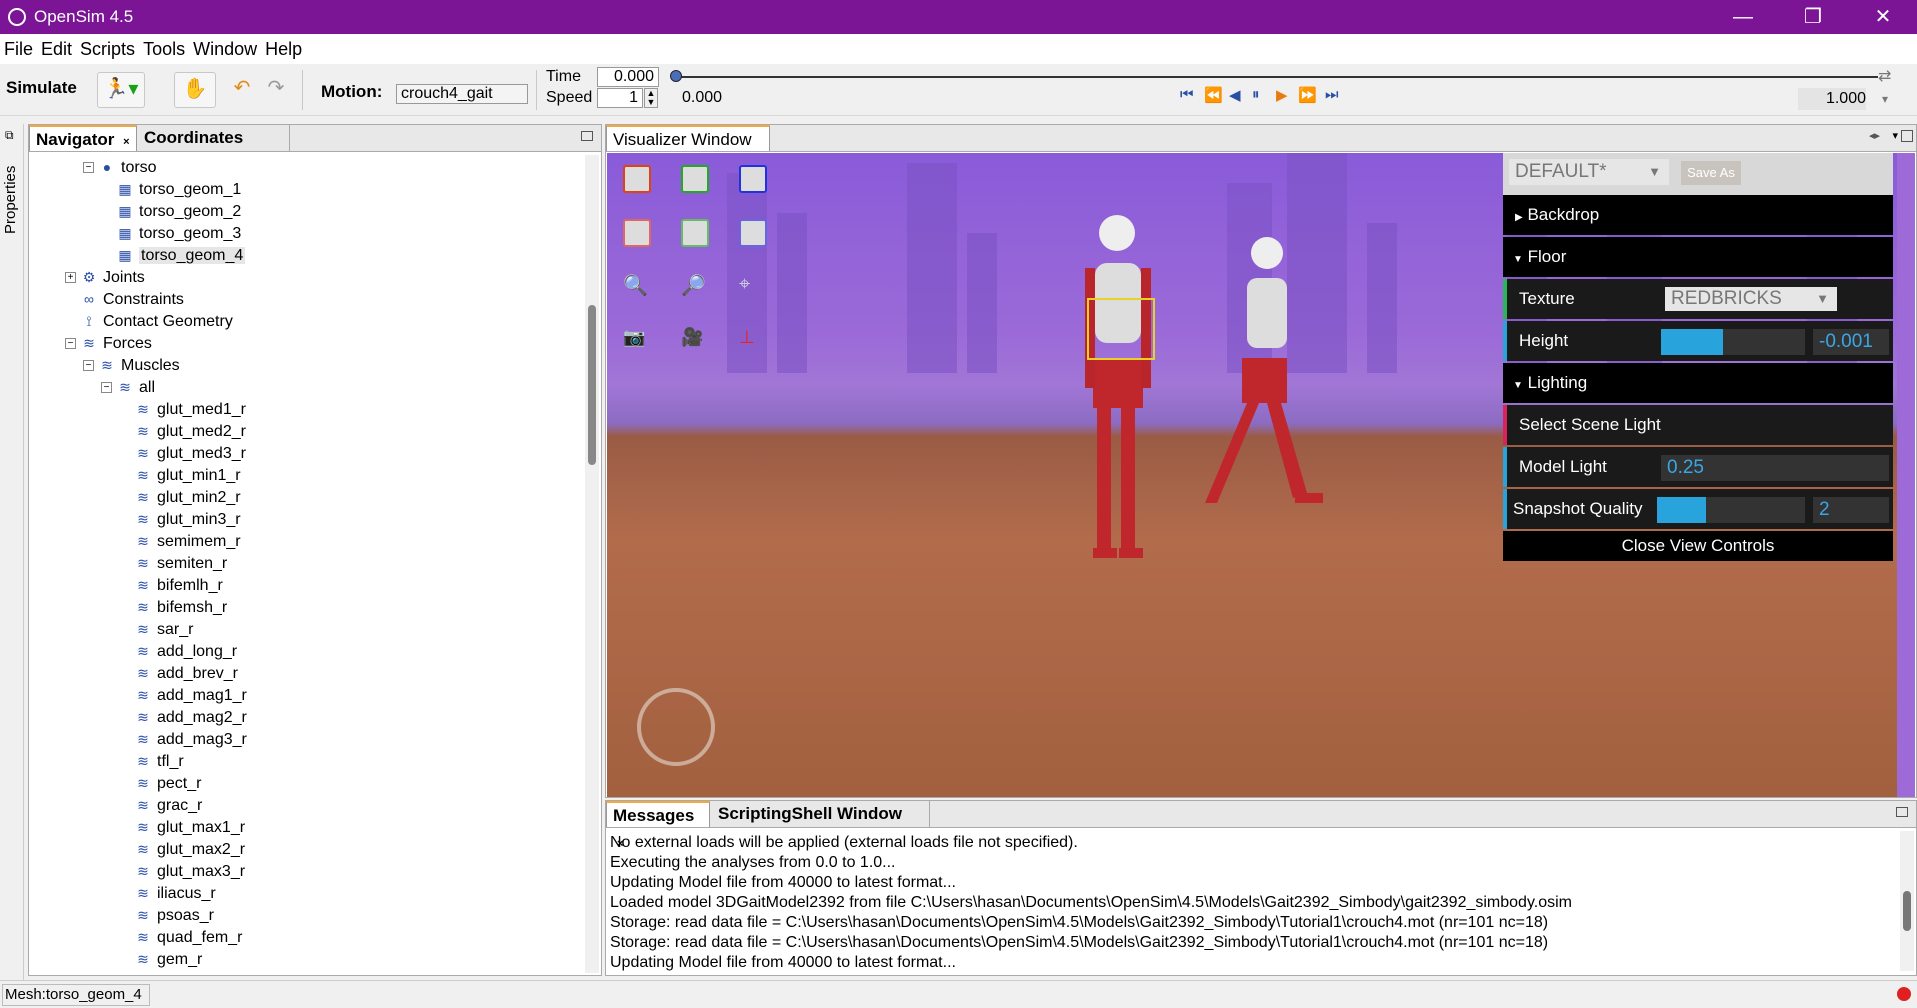 Image resolution: width=1917 pixels, height=1008 pixels. I want to click on undo-icon: ↶, so click(242, 89).